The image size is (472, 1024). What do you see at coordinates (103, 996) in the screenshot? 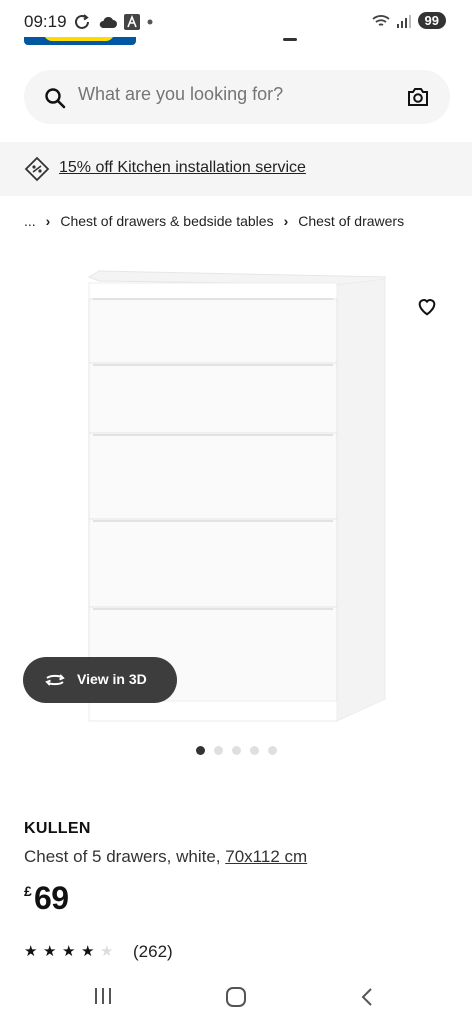
I see `recents-icon` at bounding box center [103, 996].